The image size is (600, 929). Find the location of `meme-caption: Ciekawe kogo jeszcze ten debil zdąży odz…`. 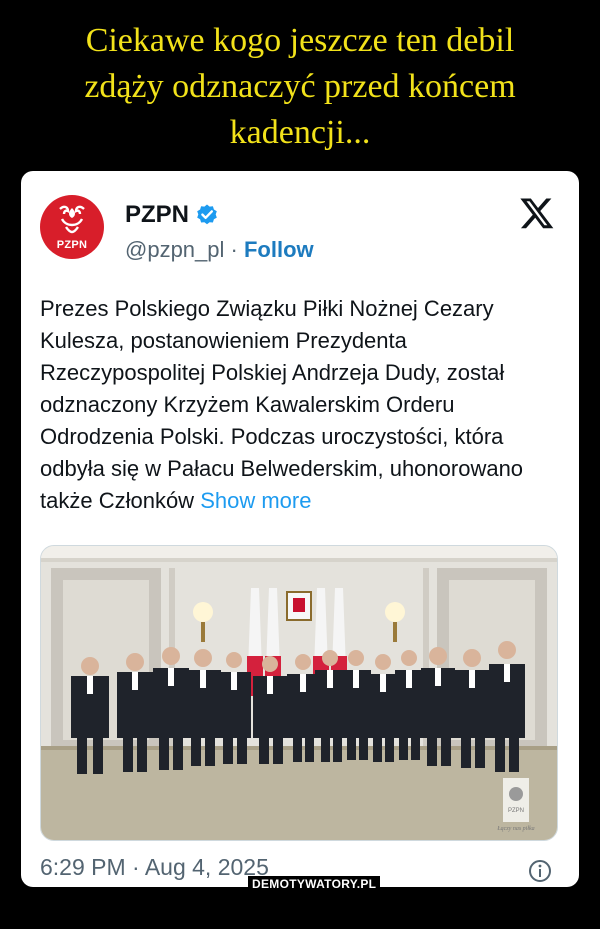

meme-caption: Ciekawe kogo jeszcze ten debil zdąży odz… is located at coordinates (300, 87).